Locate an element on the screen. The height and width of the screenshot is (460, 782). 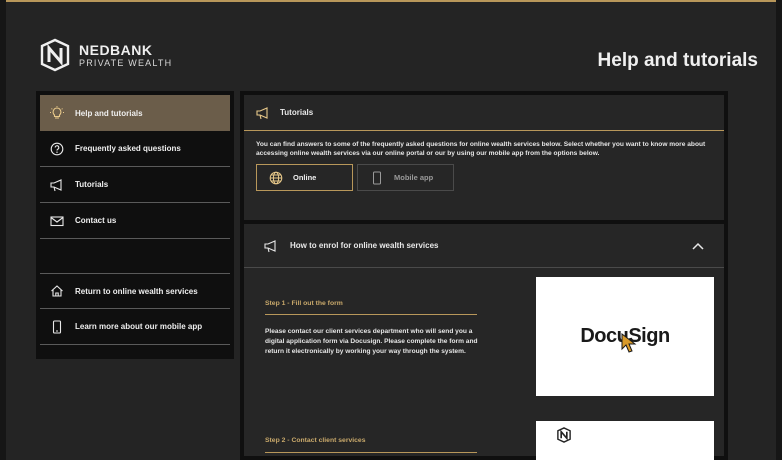
tutorials-header: Tutorials is located at coordinates (484, 113).